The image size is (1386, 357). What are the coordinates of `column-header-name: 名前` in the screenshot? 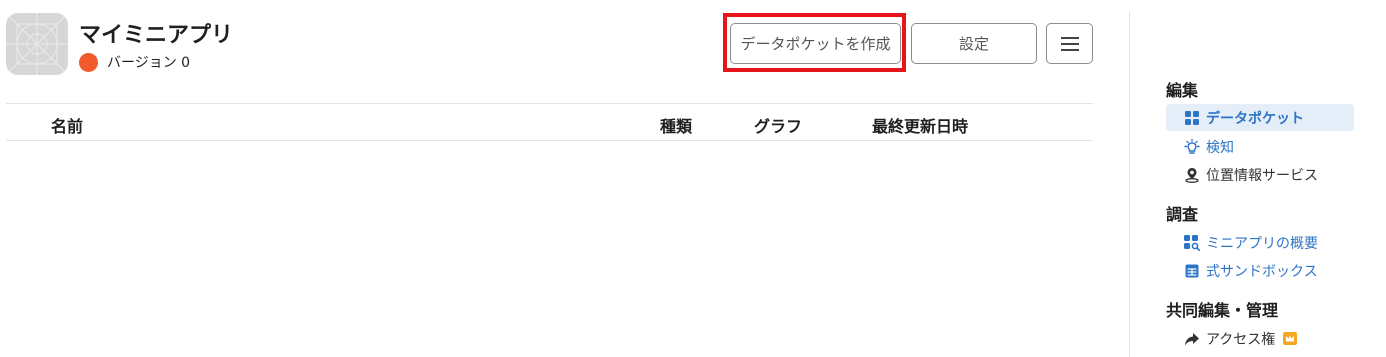 It's located at (67, 125).